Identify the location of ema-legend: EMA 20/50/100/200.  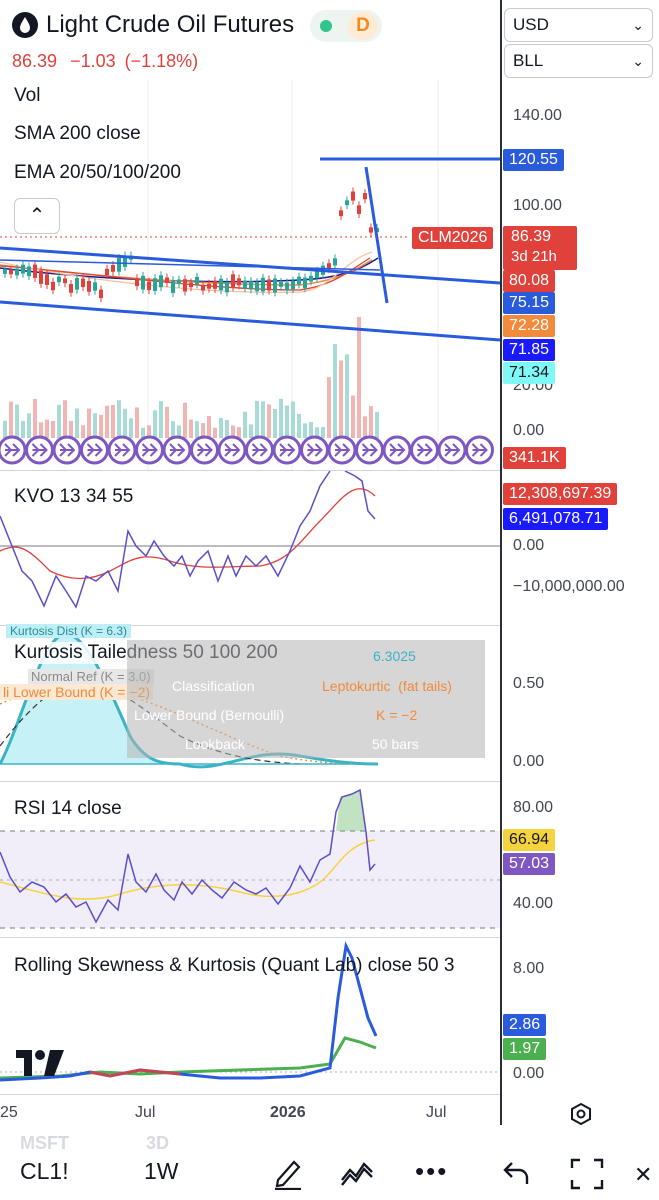
(97, 173).